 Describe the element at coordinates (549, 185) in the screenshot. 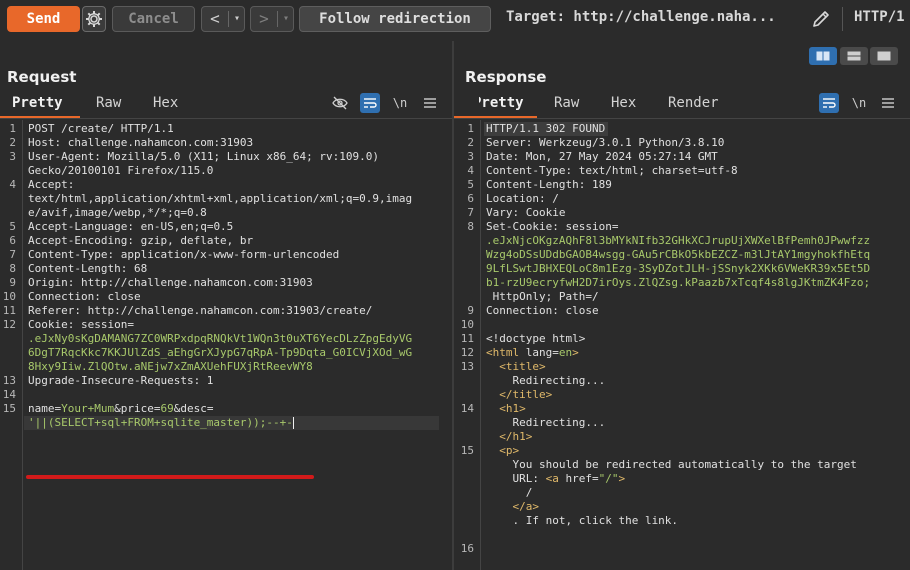

I see `line-content: Content-Length: 189` at that location.